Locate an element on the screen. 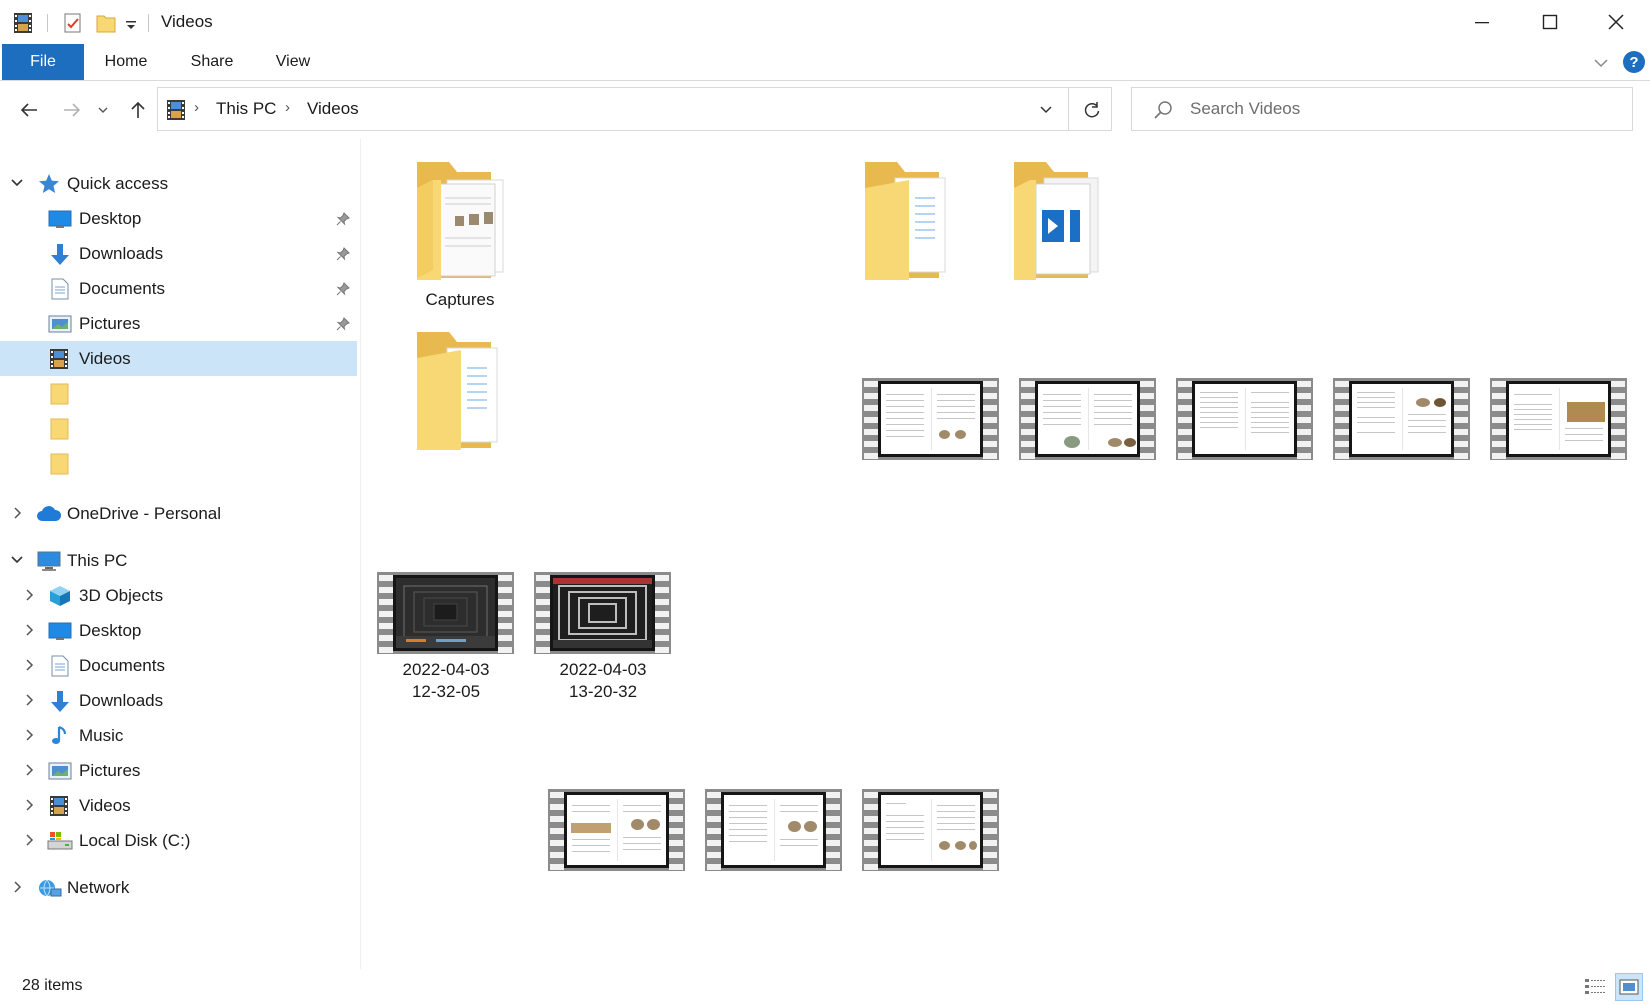 Image resolution: width=1650 pixels, height=1005 pixels. expand-ribbon-icon is located at coordinates (1601, 63).